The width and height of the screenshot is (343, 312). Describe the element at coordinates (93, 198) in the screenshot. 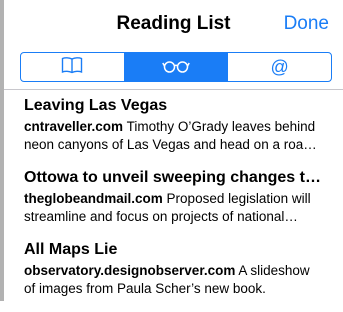

I see `item-source: theglobeandmail.com` at that location.